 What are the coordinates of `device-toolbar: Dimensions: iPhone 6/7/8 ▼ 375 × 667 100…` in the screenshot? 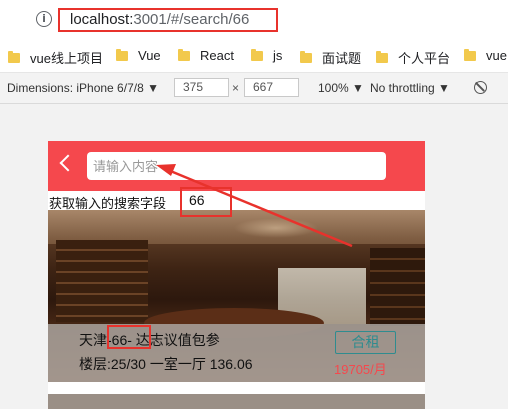 It's located at (254, 88).